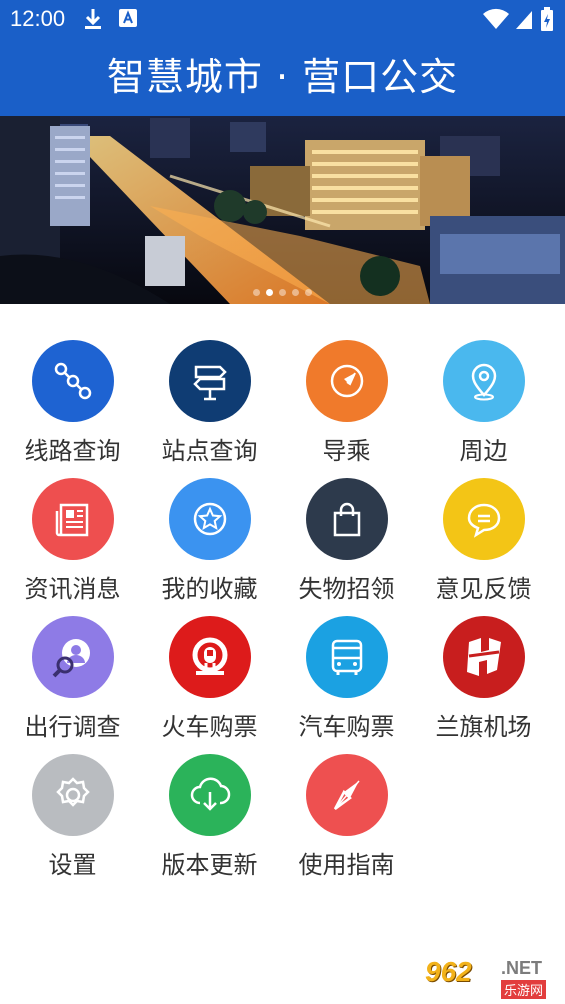 This screenshot has height=1004, width=565. What do you see at coordinates (72, 381) in the screenshot?
I see `route-icon` at bounding box center [72, 381].